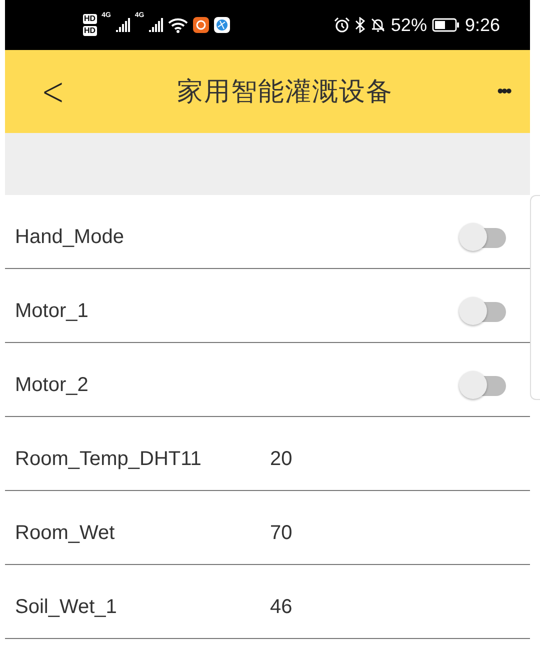  I want to click on field-label: Soil_Wet_1, so click(66, 607).